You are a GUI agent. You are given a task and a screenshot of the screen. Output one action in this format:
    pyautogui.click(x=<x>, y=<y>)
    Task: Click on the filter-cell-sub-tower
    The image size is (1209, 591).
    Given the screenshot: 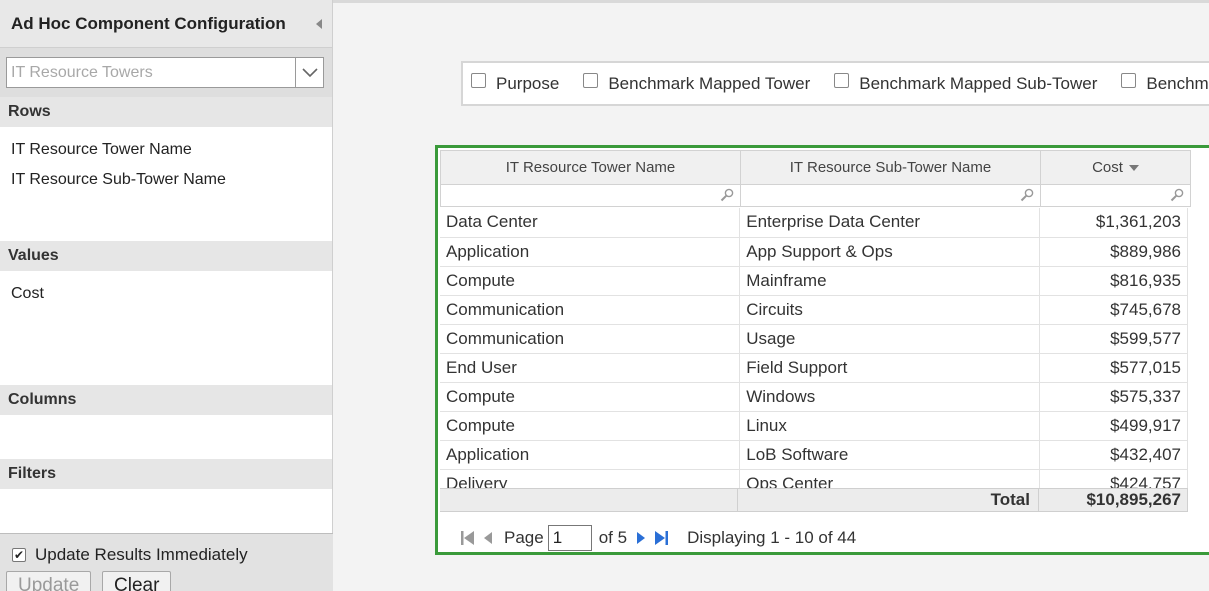 What is the action you would take?
    pyautogui.click(x=890, y=195)
    